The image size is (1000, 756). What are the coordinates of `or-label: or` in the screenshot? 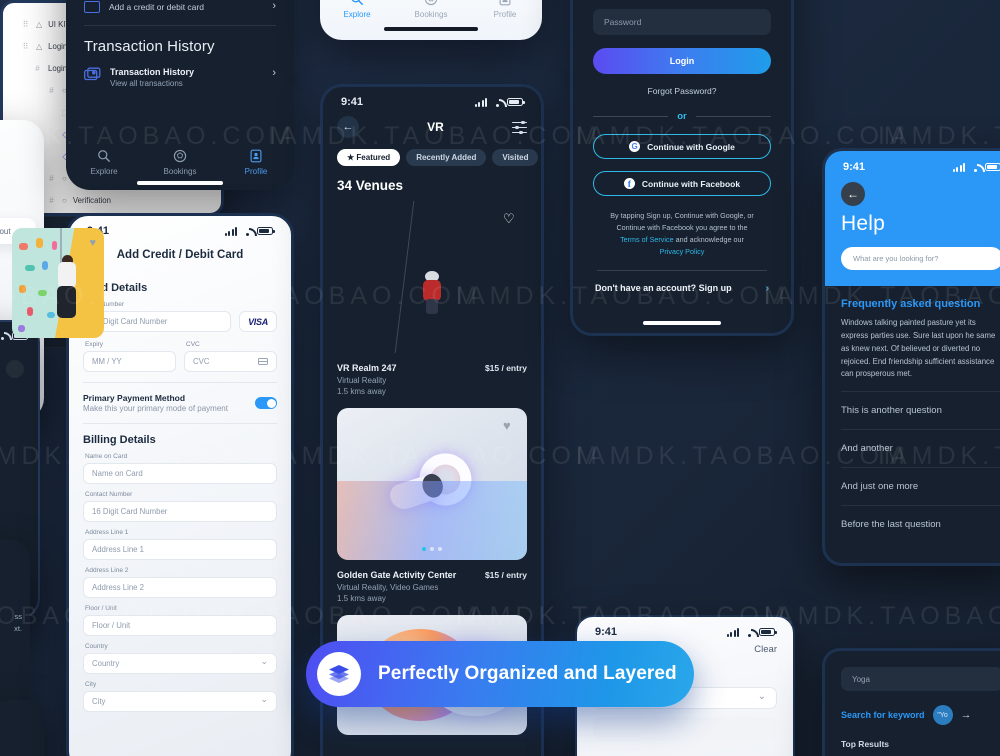 It's located at (682, 116).